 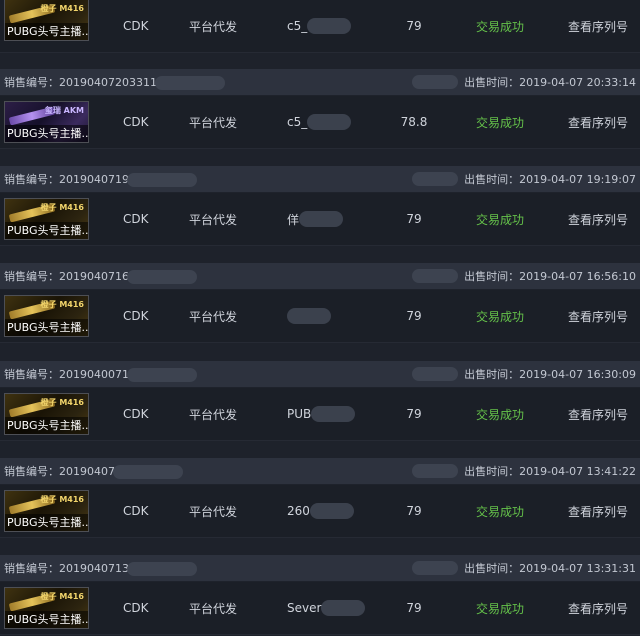 I want to click on order-header: 销售编号：2019040713 出售时间： 2019-04-07 13:31:31, so click(x=320, y=568).